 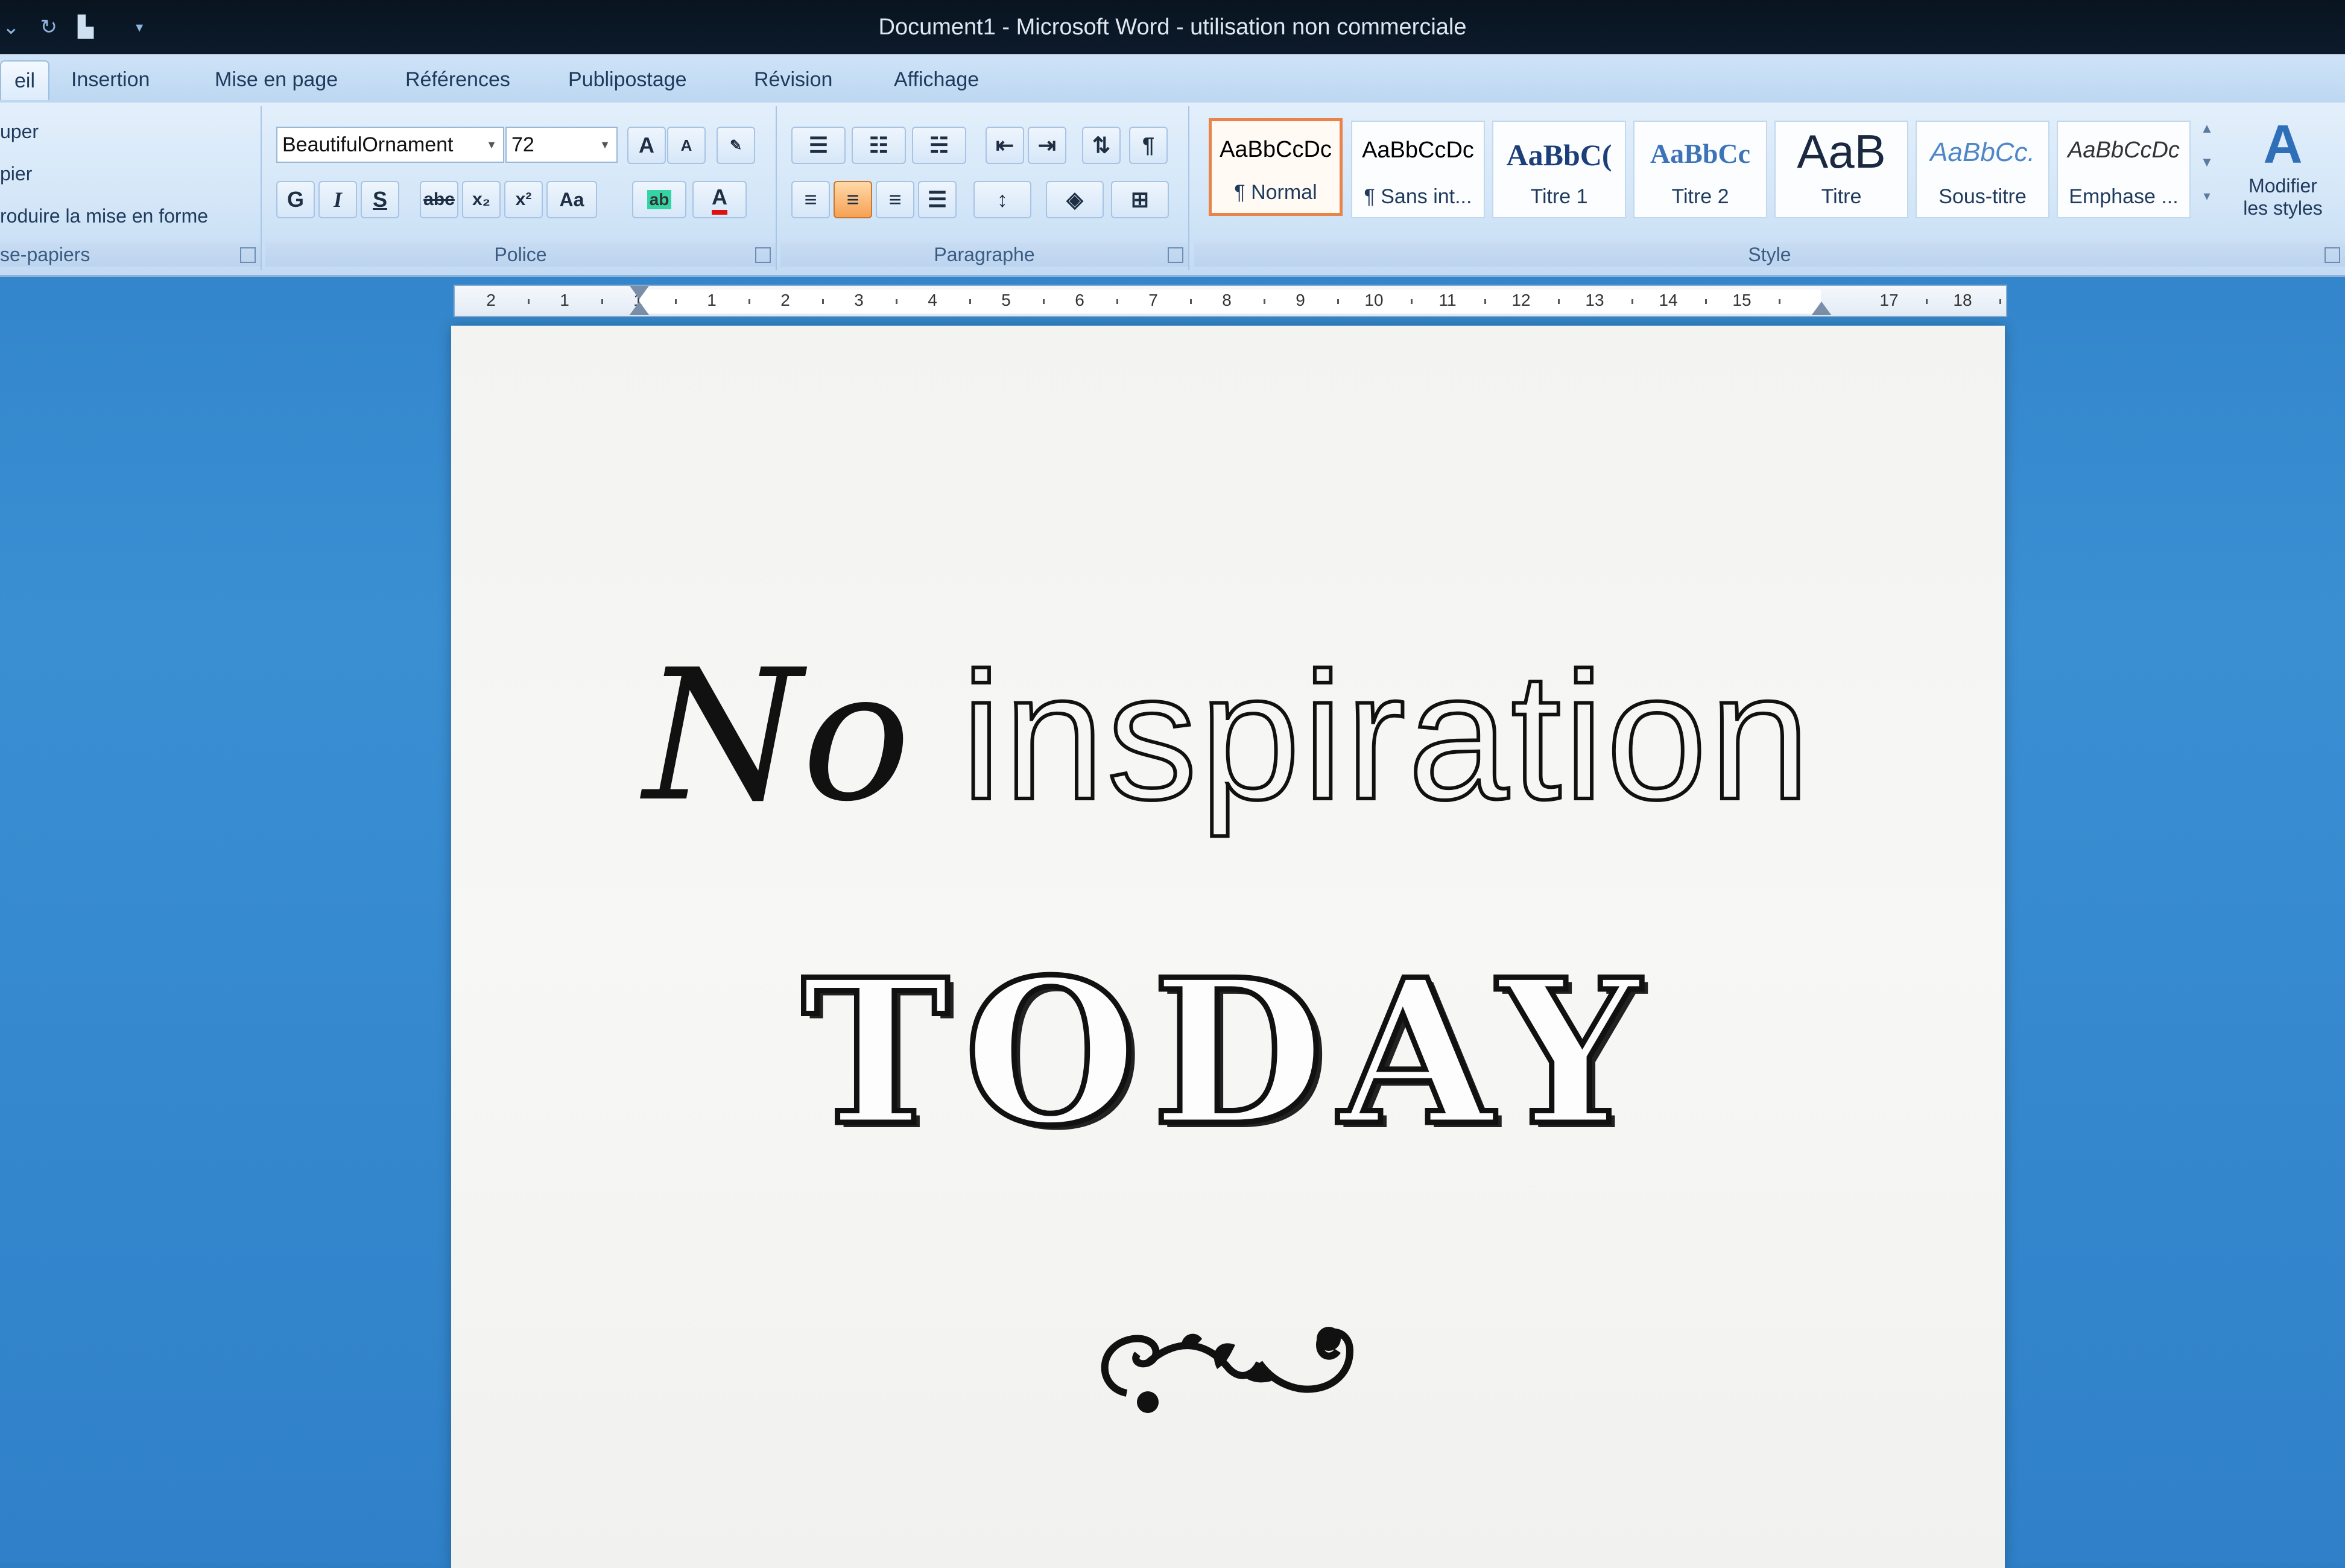 I want to click on tab-affichage: Affichage, so click(x=936, y=79).